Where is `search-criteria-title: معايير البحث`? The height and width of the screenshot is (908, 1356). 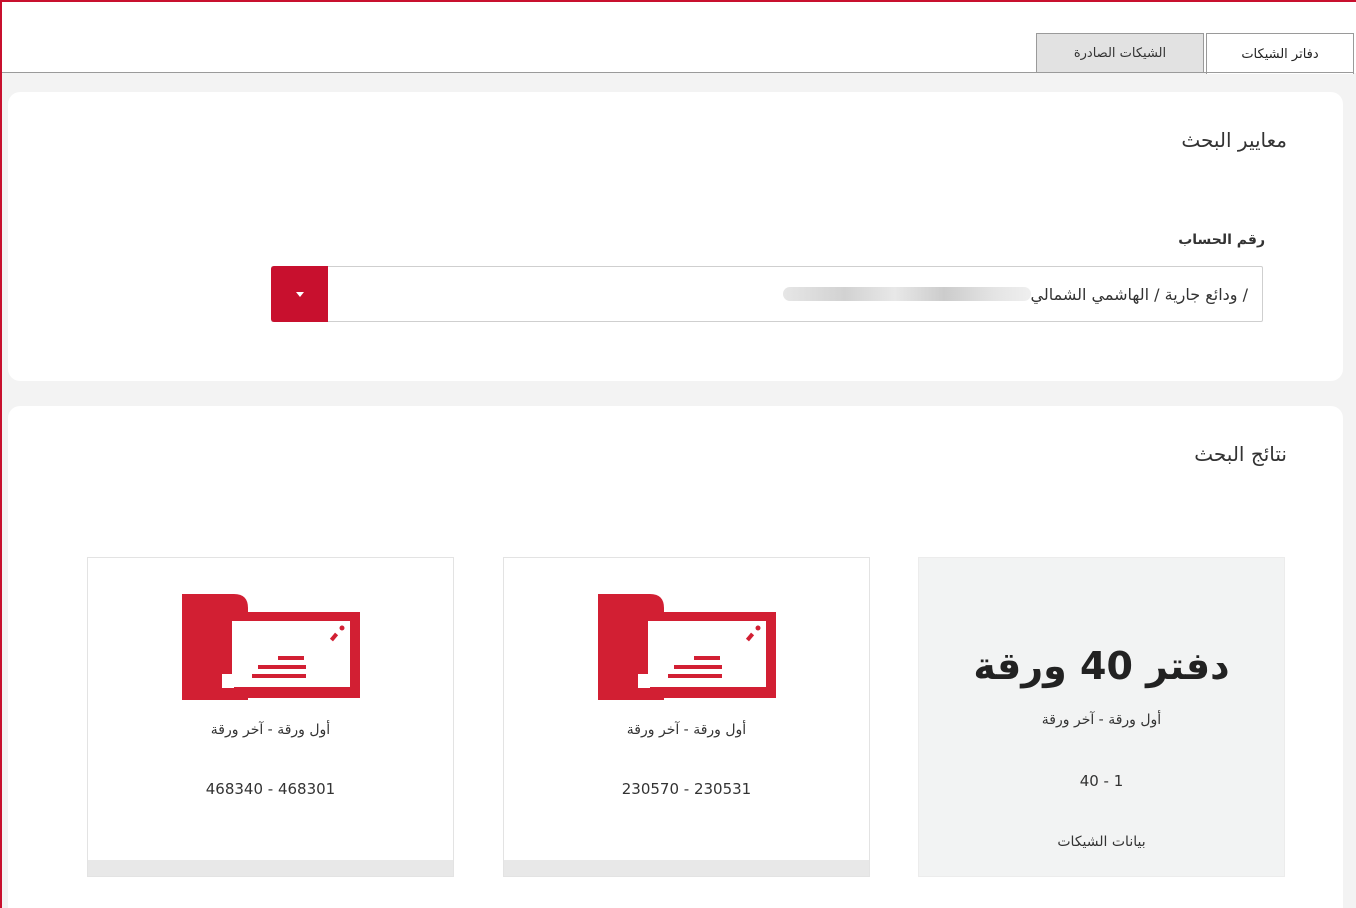 search-criteria-title: معايير البحث is located at coordinates (1234, 140).